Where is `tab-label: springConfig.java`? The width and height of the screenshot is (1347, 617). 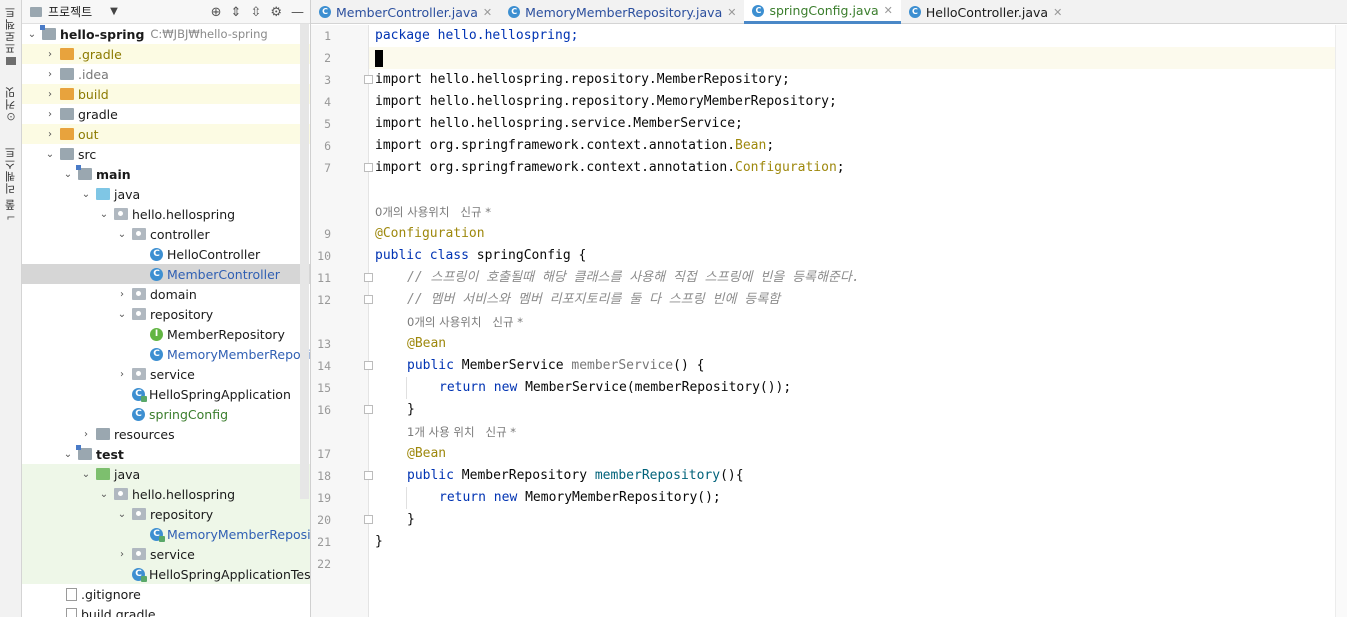 tab-label: springConfig.java is located at coordinates (824, 10).